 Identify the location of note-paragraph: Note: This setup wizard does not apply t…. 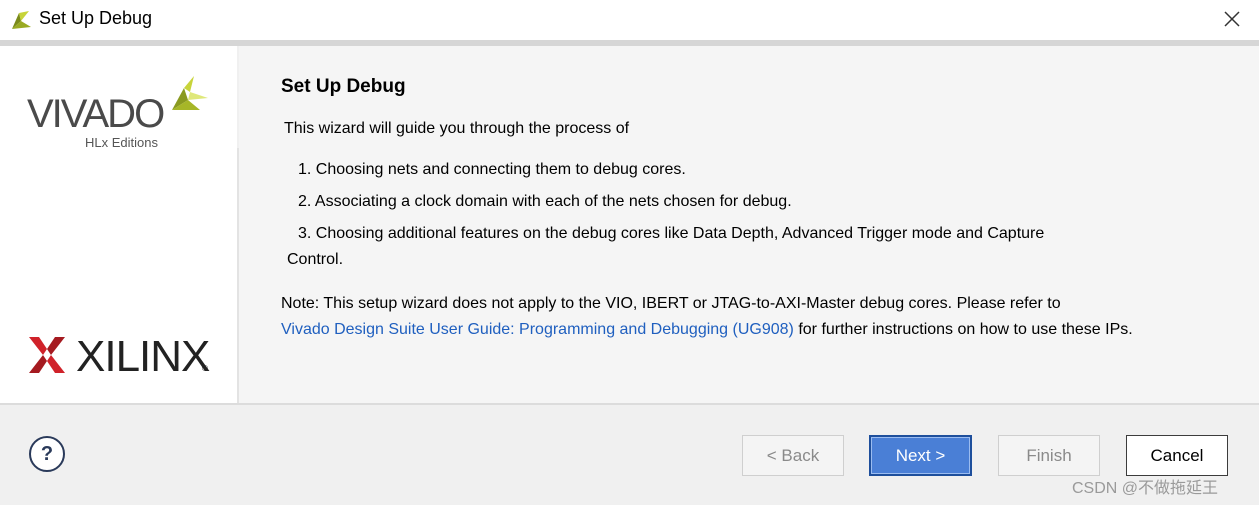
(746, 317).